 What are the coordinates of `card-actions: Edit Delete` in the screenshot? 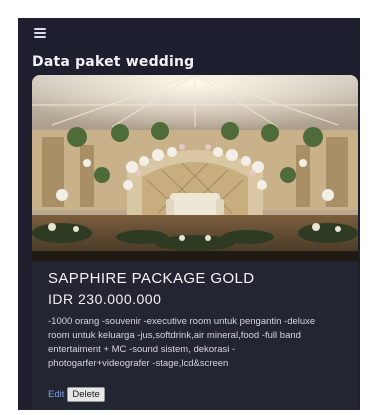 It's located at (76, 394).